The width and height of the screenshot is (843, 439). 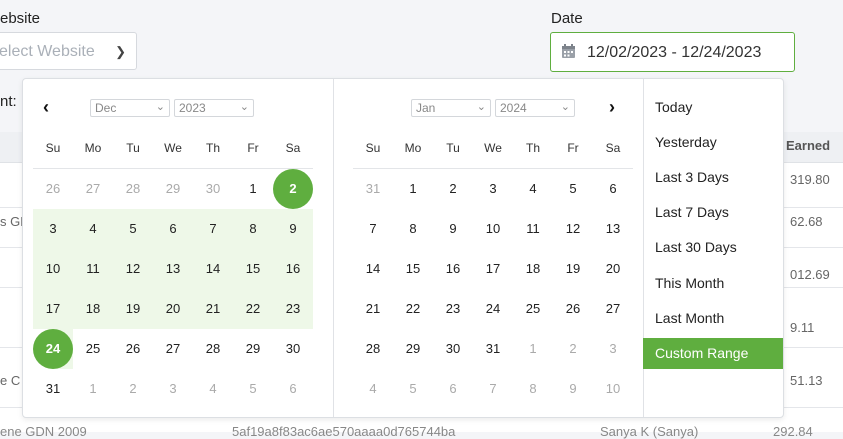 What do you see at coordinates (493, 309) in the screenshot?
I see `calendar-day: 24` at bounding box center [493, 309].